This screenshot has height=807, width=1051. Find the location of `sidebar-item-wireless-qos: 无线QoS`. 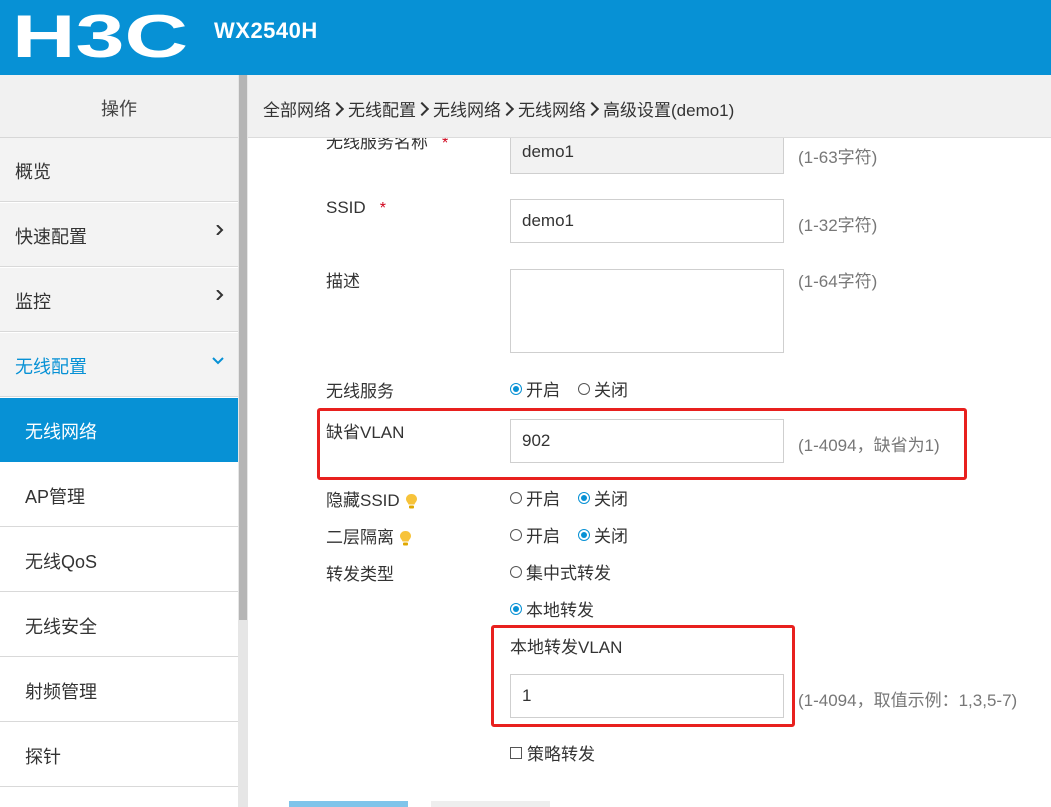

sidebar-item-wireless-qos: 无线QoS is located at coordinates (119, 560).